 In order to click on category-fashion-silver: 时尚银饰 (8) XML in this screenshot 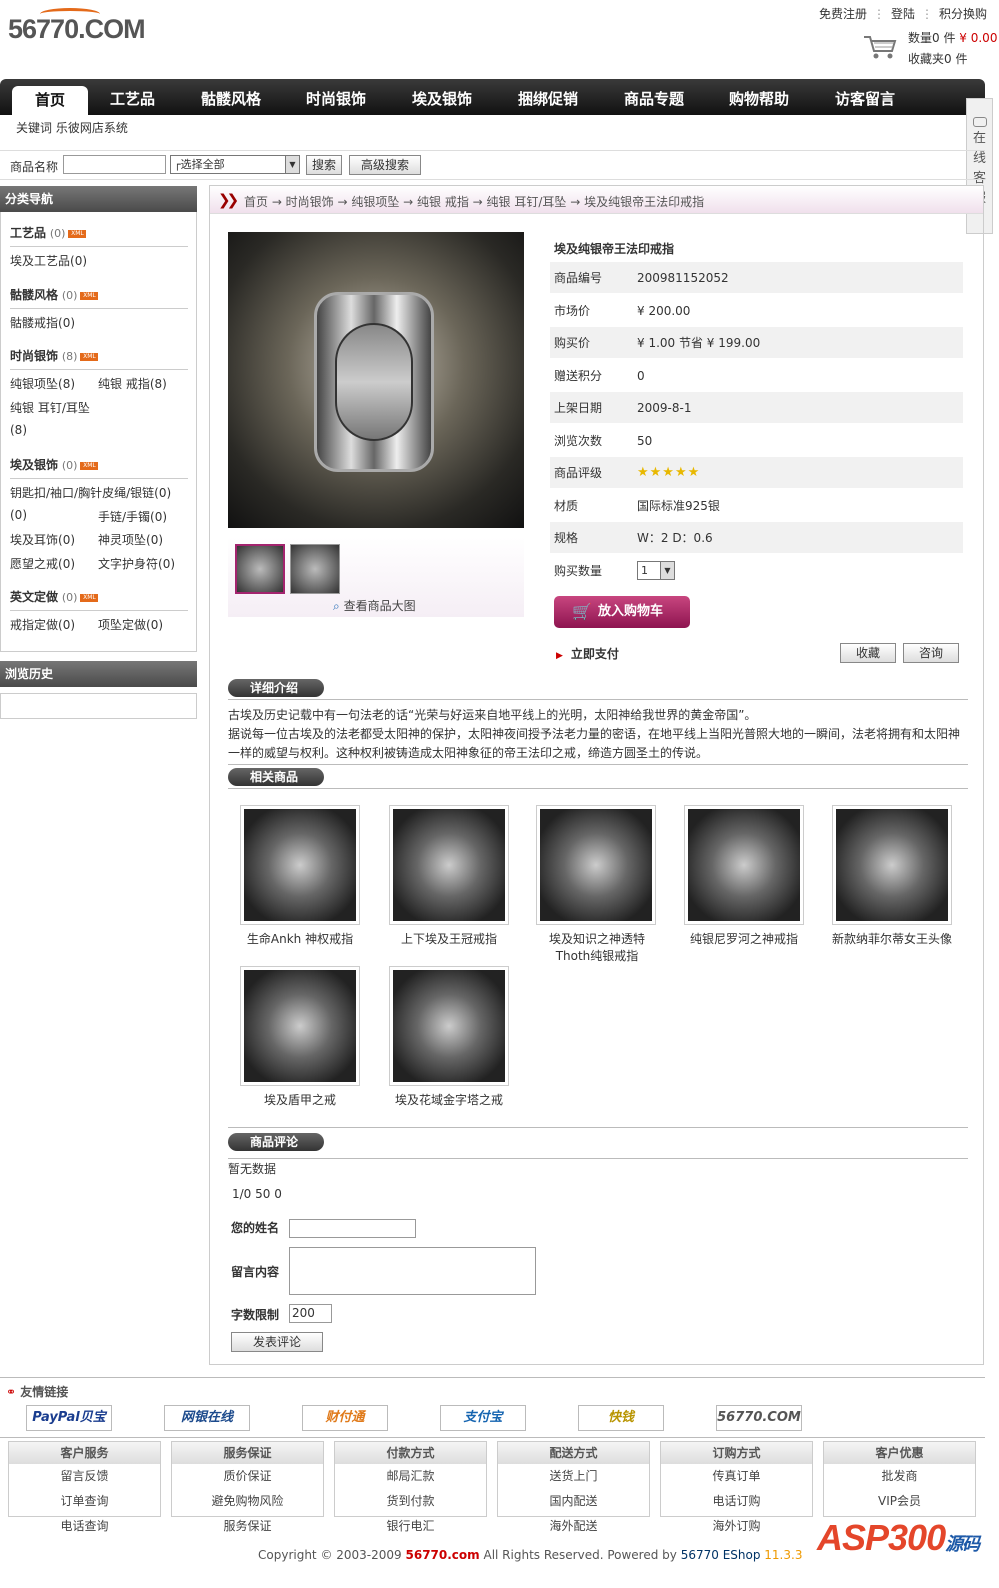, I will do `click(54, 355)`.